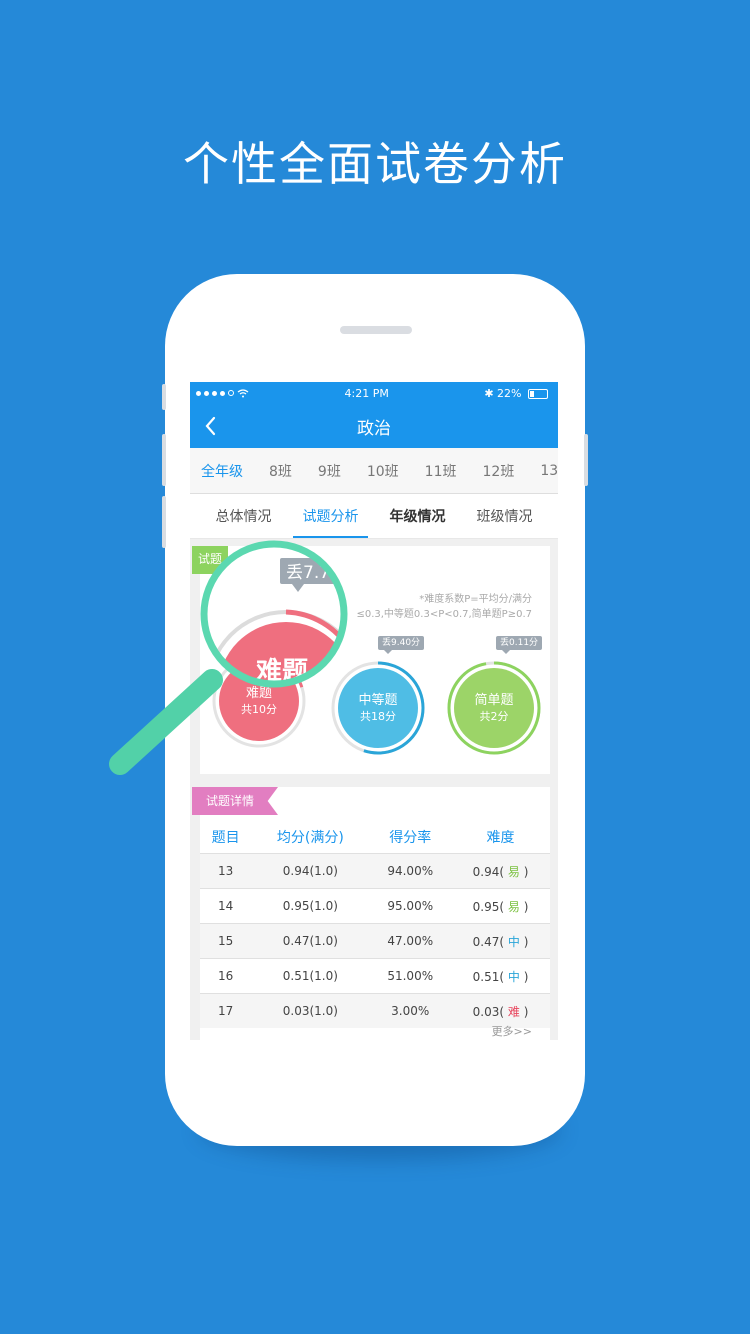  I want to click on power-button, so click(586, 460).